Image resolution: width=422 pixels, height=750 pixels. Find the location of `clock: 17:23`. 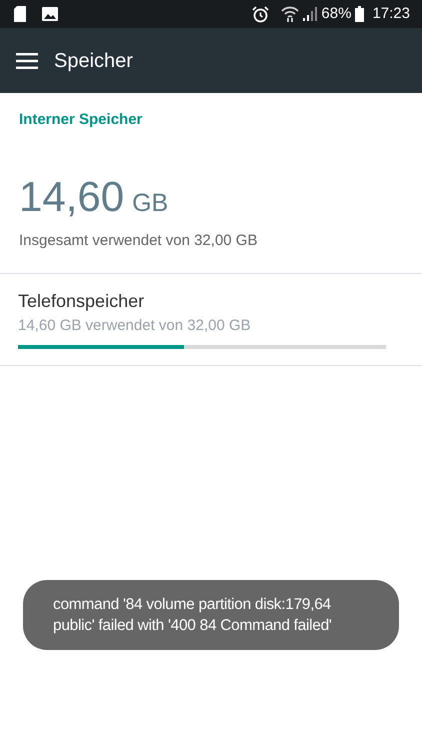

clock: 17:23 is located at coordinates (391, 14).